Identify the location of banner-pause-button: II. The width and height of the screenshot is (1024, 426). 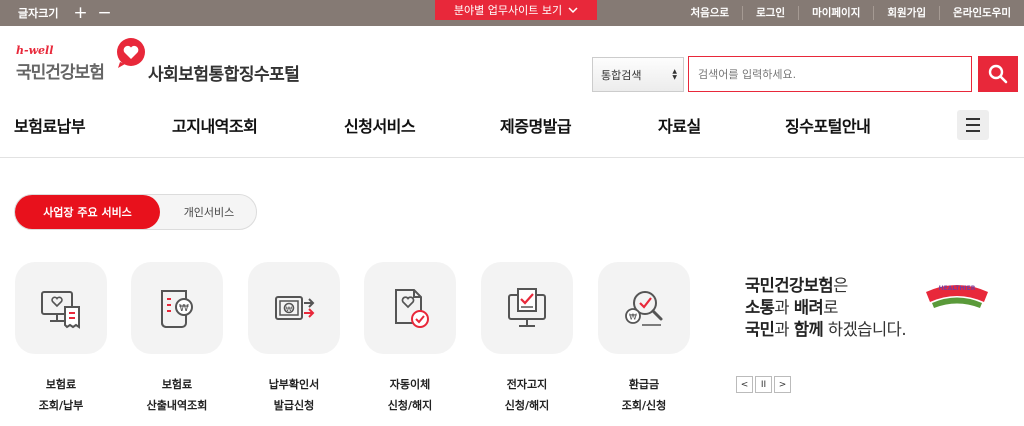
(763, 384).